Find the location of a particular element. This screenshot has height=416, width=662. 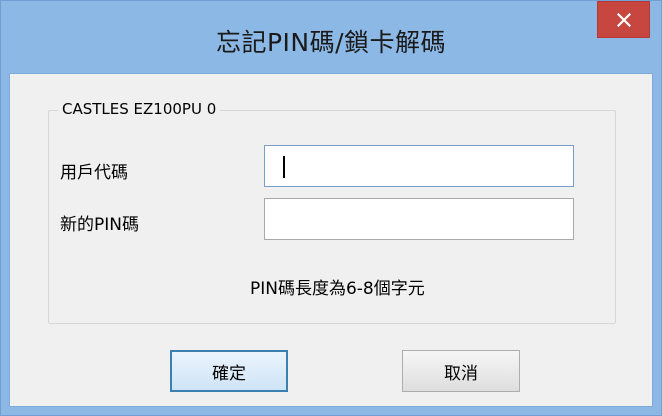

close-icon is located at coordinates (623, 19).